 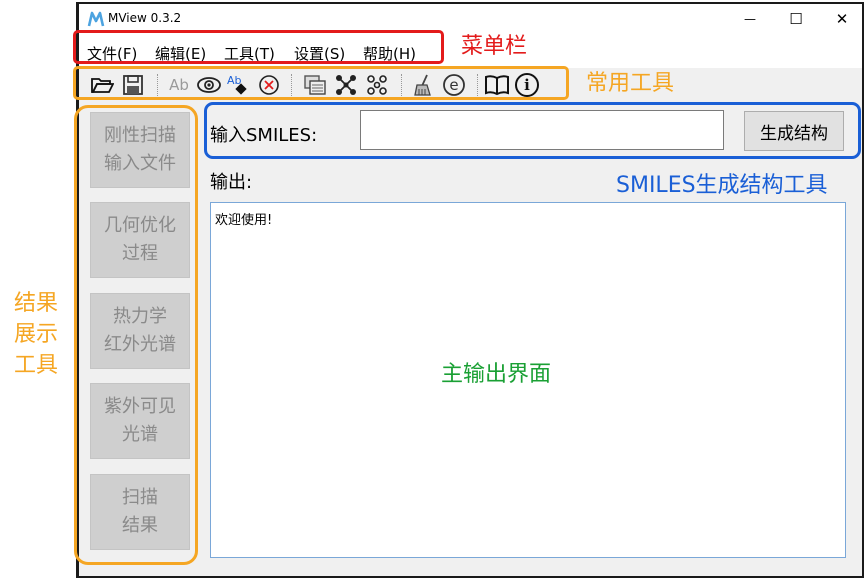 I want to click on toolbar-annotation-label: 常用工具, so click(x=630, y=83).